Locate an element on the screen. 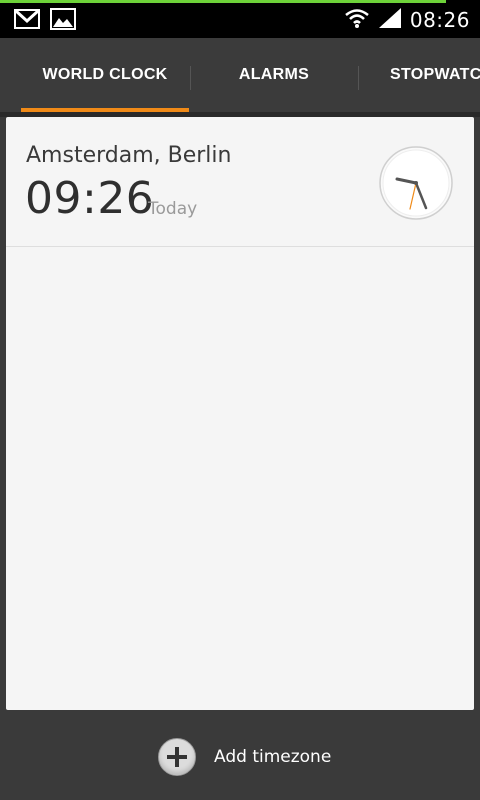 This screenshot has height=800, width=480. city-name: Amsterdam, Berlin is located at coordinates (129, 155).